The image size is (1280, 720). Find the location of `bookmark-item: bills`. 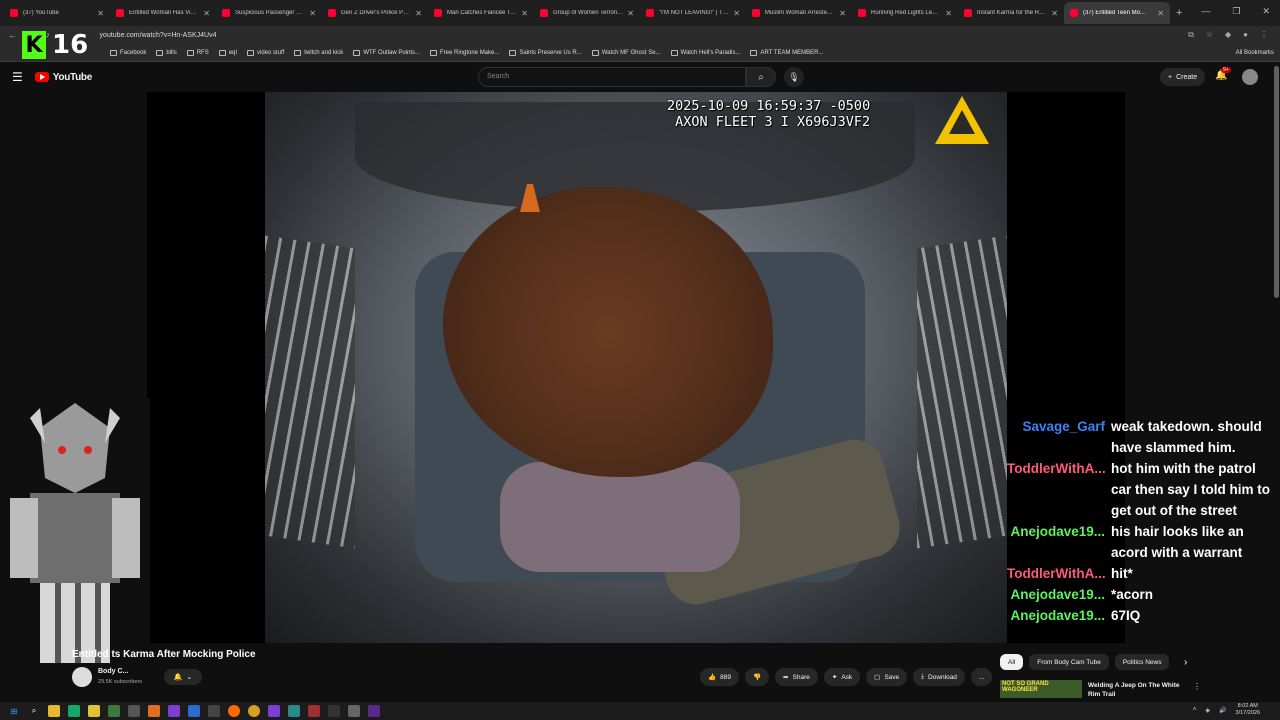

bookmark-item: bills is located at coordinates (166, 52).